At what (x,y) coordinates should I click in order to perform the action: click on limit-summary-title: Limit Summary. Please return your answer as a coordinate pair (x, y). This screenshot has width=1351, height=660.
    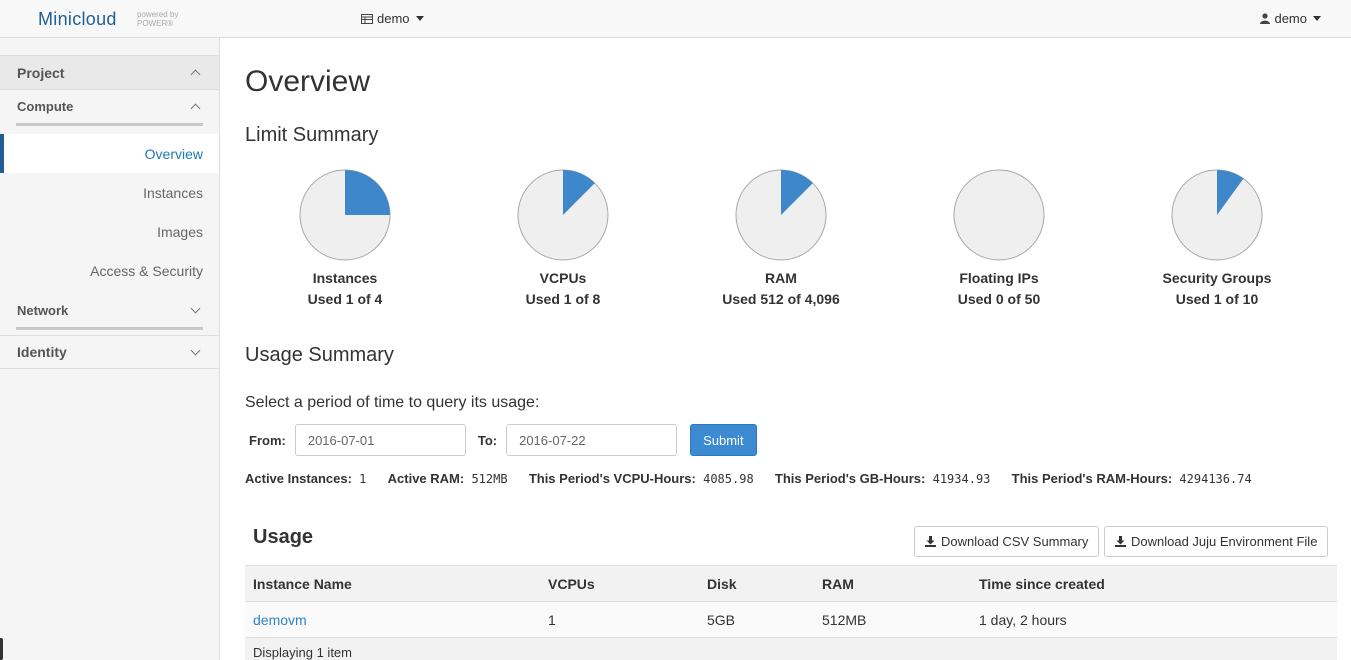
    Looking at the image, I should click on (312, 135).